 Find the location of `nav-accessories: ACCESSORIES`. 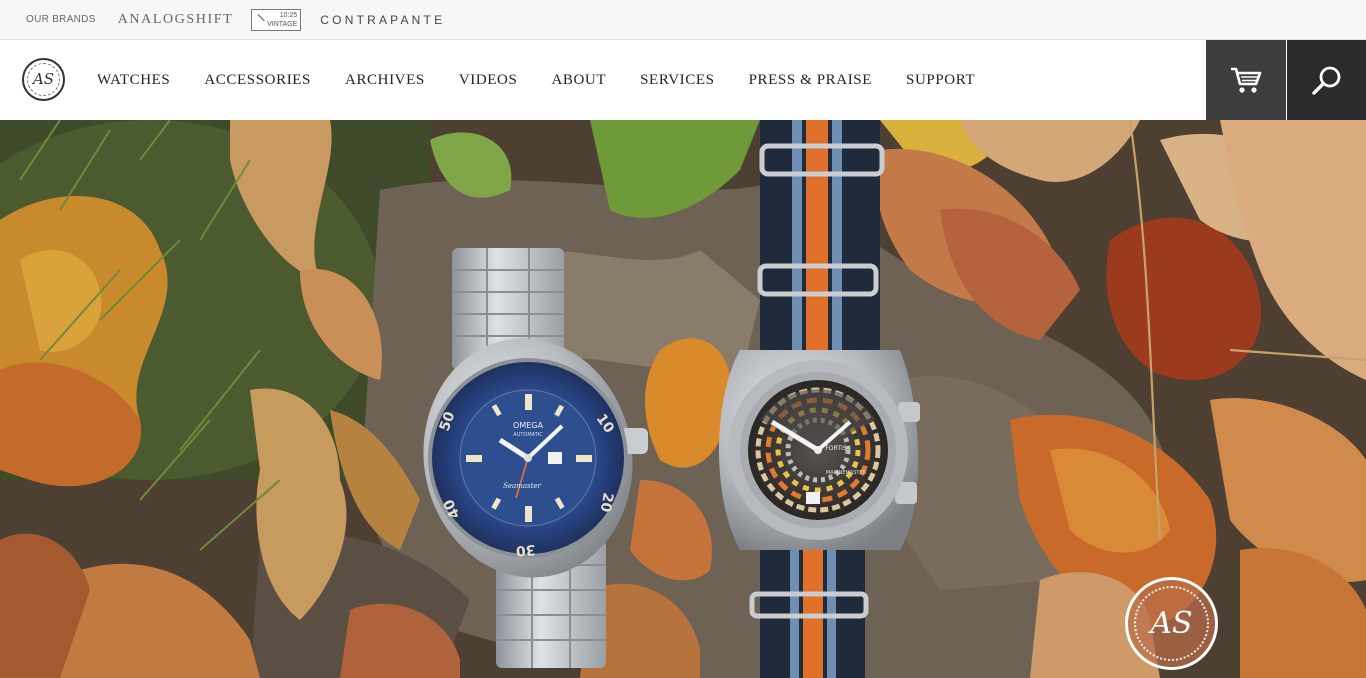

nav-accessories: ACCESSORIES is located at coordinates (257, 80).